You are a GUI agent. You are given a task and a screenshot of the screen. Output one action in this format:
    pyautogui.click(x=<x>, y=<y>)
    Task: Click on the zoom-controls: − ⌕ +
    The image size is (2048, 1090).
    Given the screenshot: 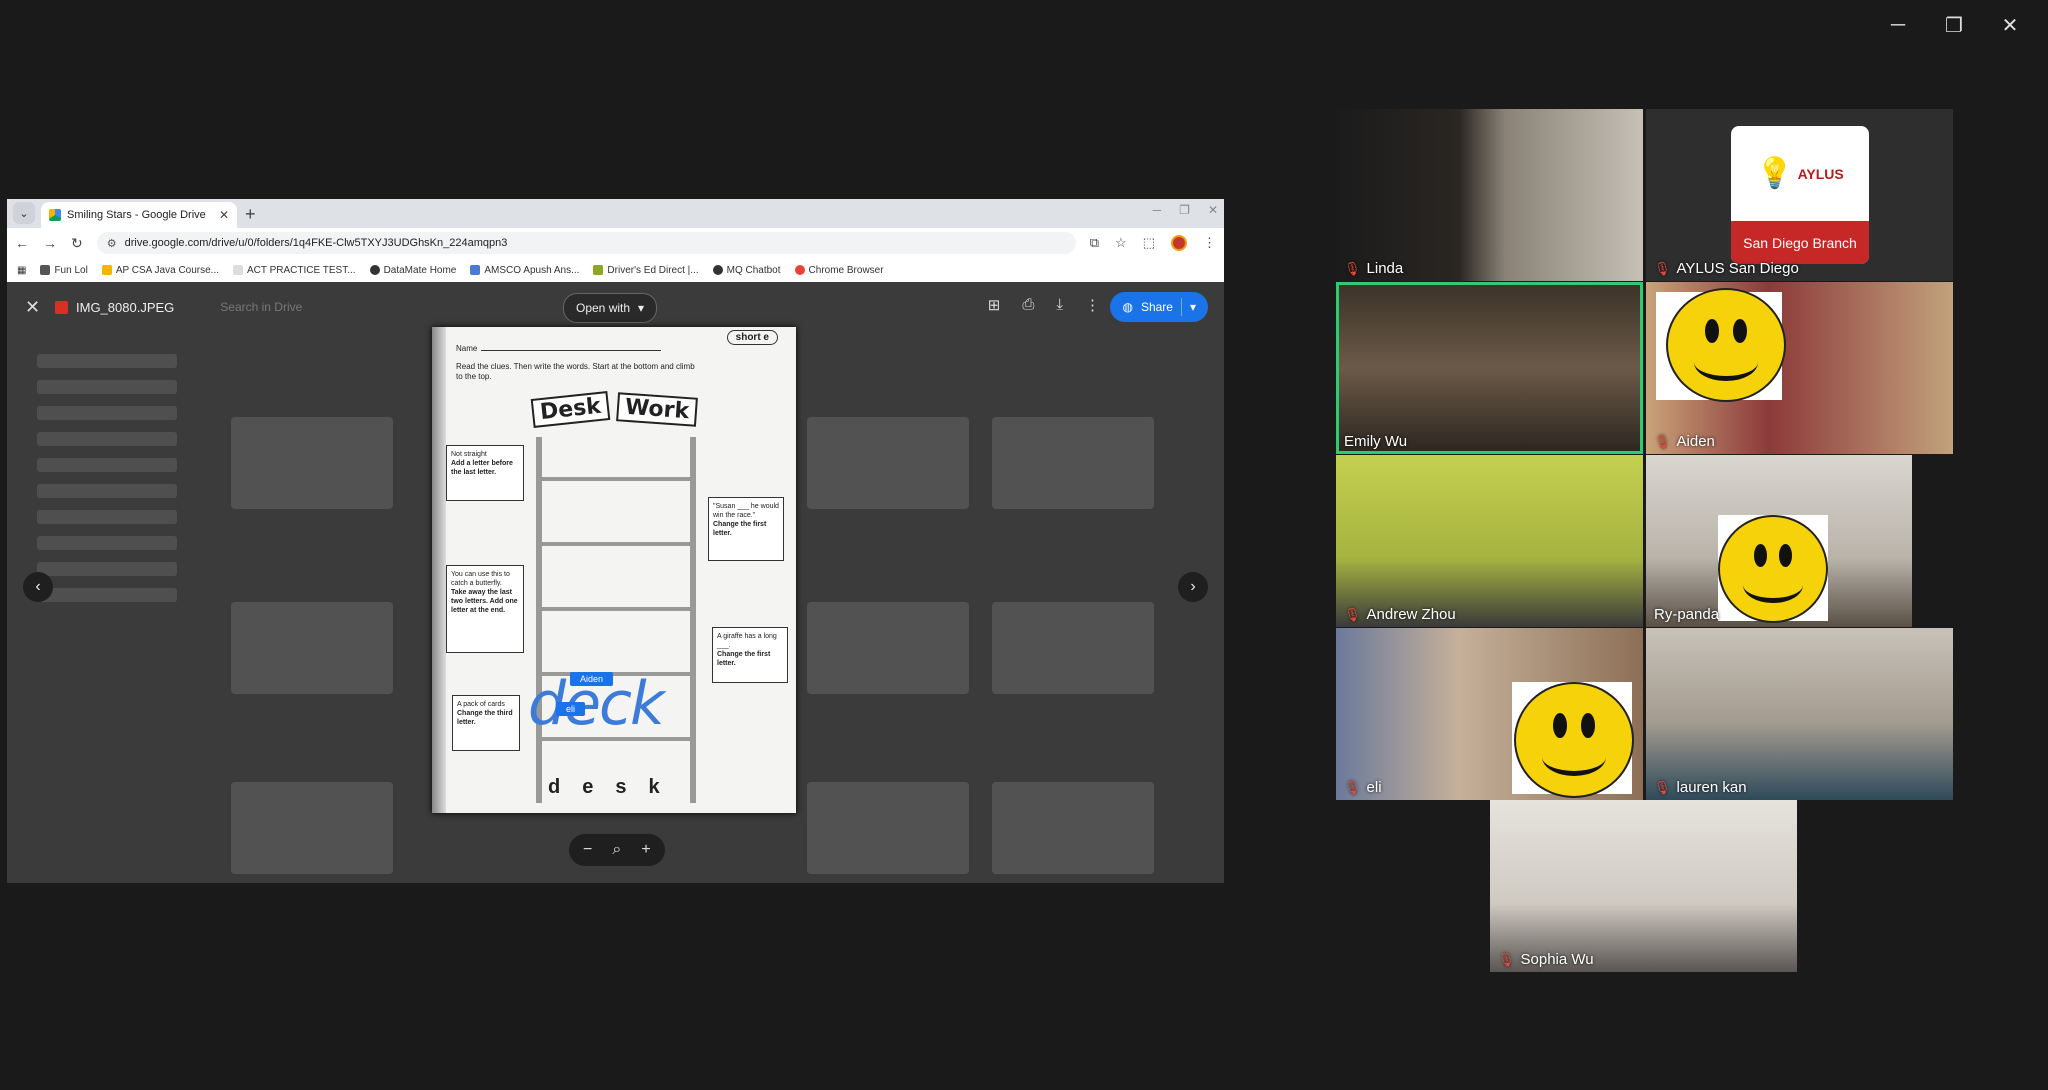 What is the action you would take?
    pyautogui.click(x=617, y=850)
    